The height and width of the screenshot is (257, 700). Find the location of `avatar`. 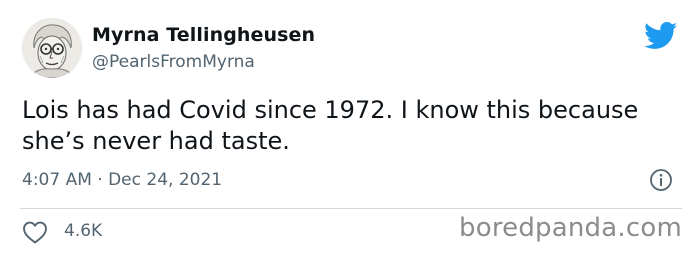

avatar is located at coordinates (52, 48).